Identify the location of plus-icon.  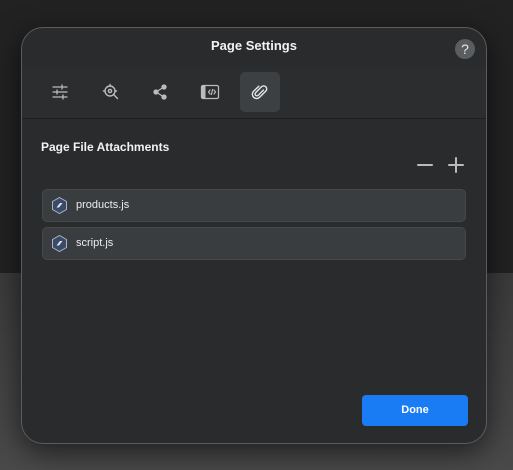
(456, 165).